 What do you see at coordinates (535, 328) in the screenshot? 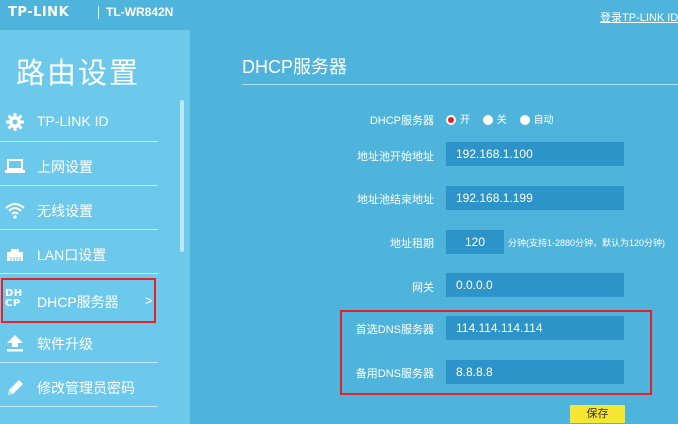
I see `primary-dns-input: 114.114.114.114` at bounding box center [535, 328].